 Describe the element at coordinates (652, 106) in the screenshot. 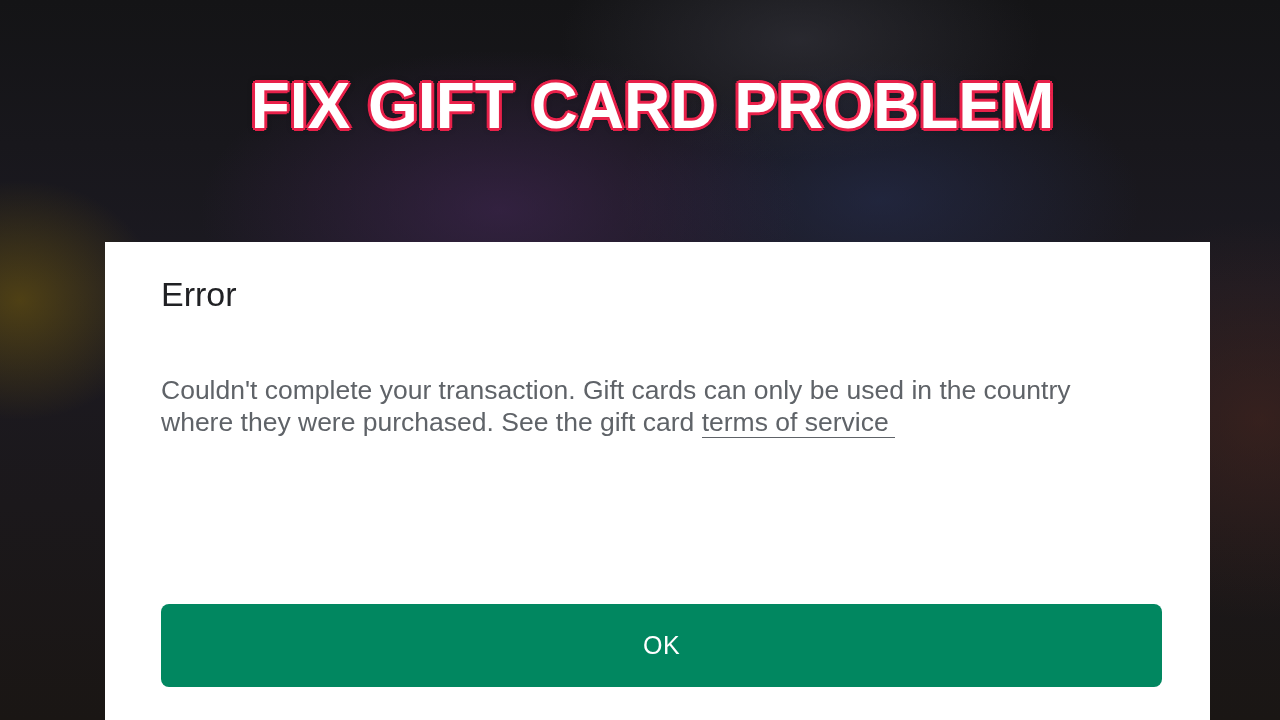

I see `banner-title: FIX GIFT CARD PROBLEM` at that location.